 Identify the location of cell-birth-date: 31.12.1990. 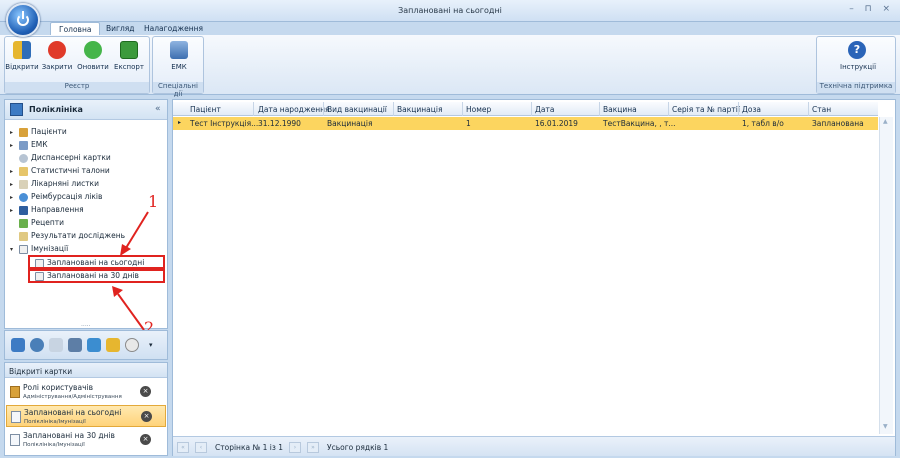
(279, 123).